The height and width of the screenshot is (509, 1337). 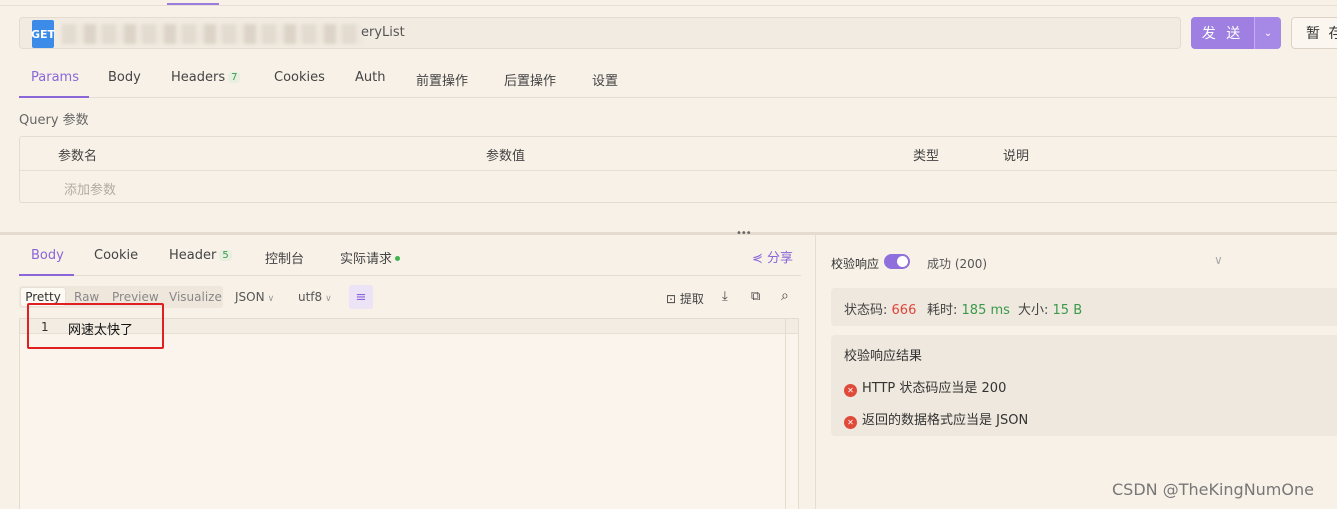 I want to click on validation-results: 校验响应结果 ✕ HTTP 状态码应当是 200 ✕ 返回的数据格式应当是 JSON, so click(x=1084, y=385).